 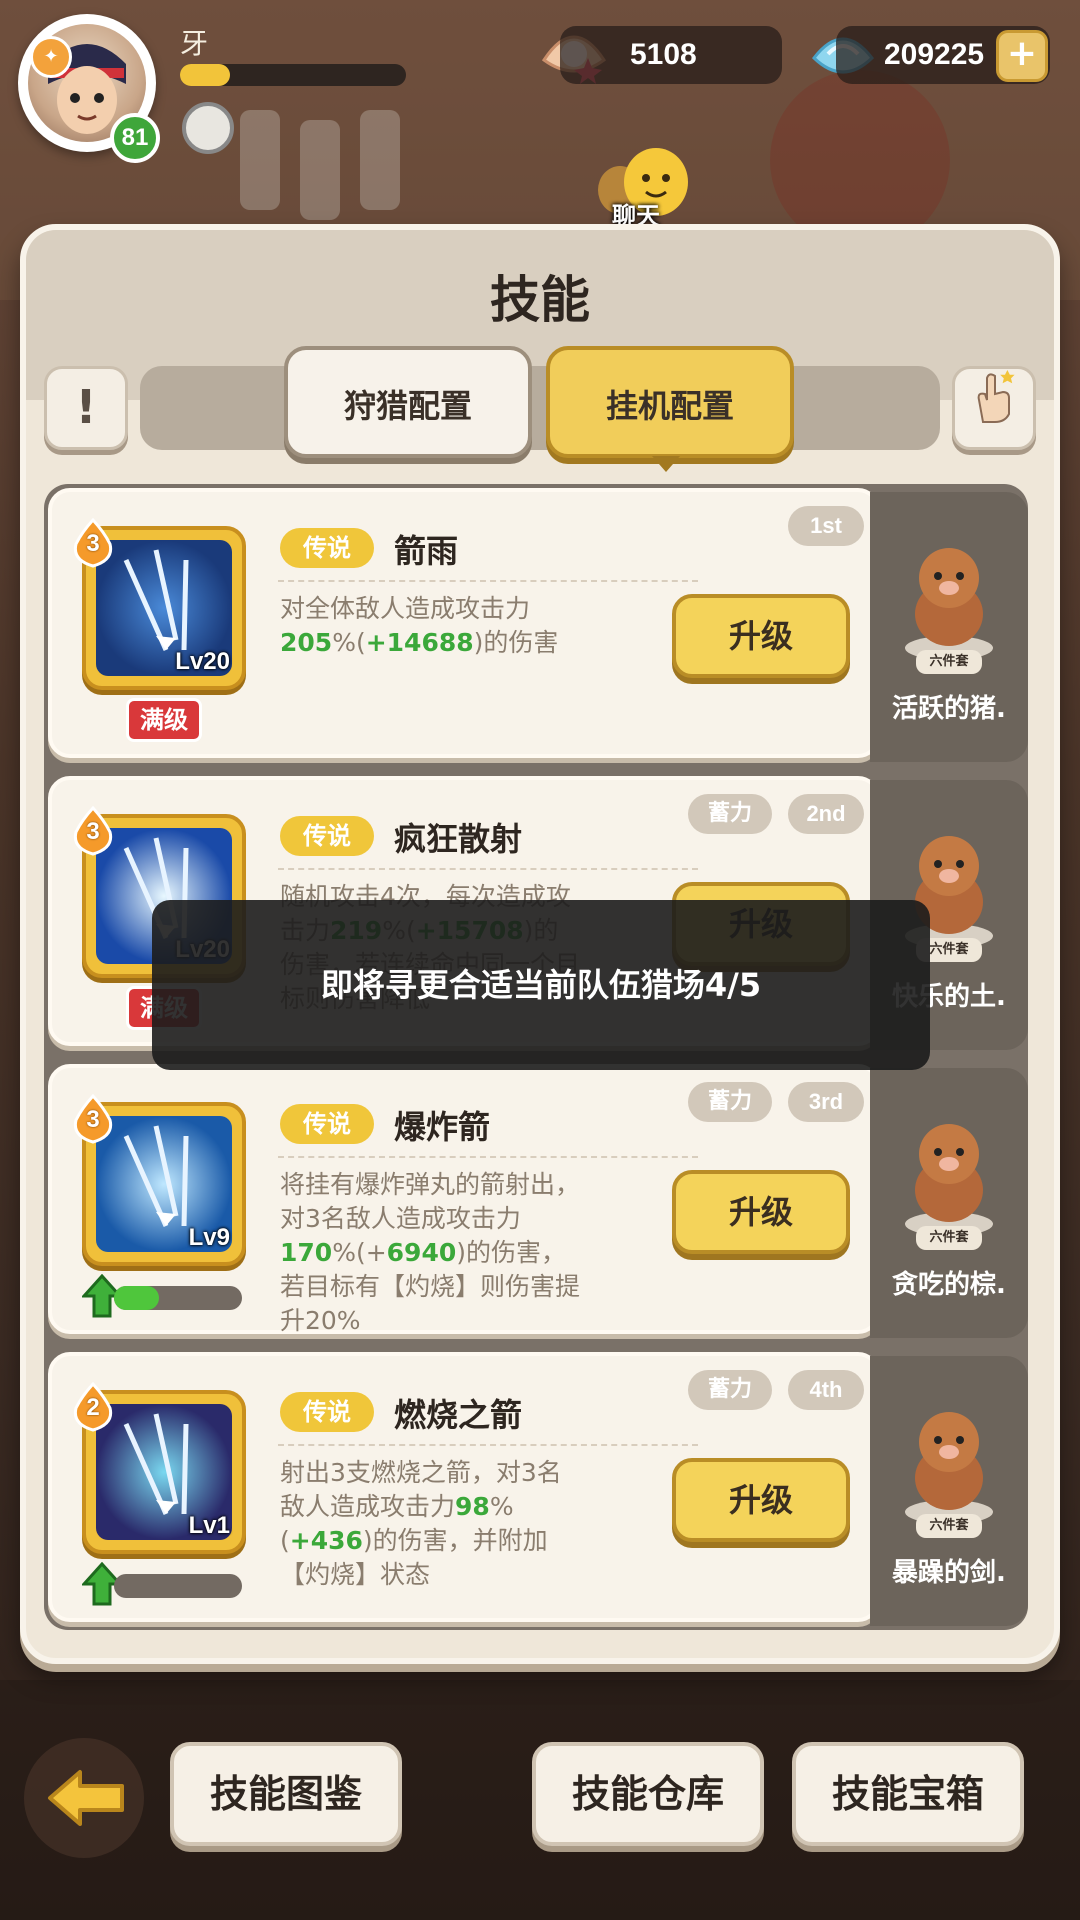 I want to click on toast-message: 即将寻更合适当前队伍猎场4/5, so click(x=541, y=985).